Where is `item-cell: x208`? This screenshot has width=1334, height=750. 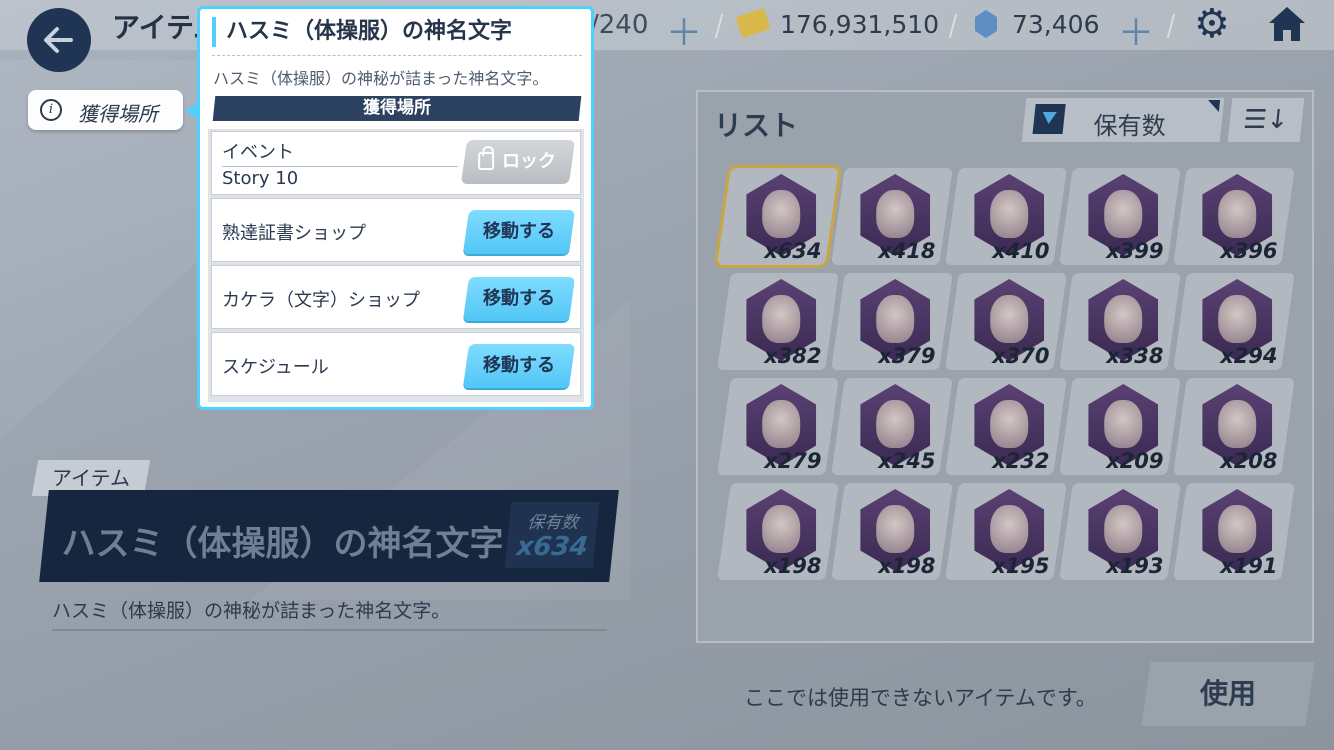 item-cell: x208 is located at coordinates (1234, 426).